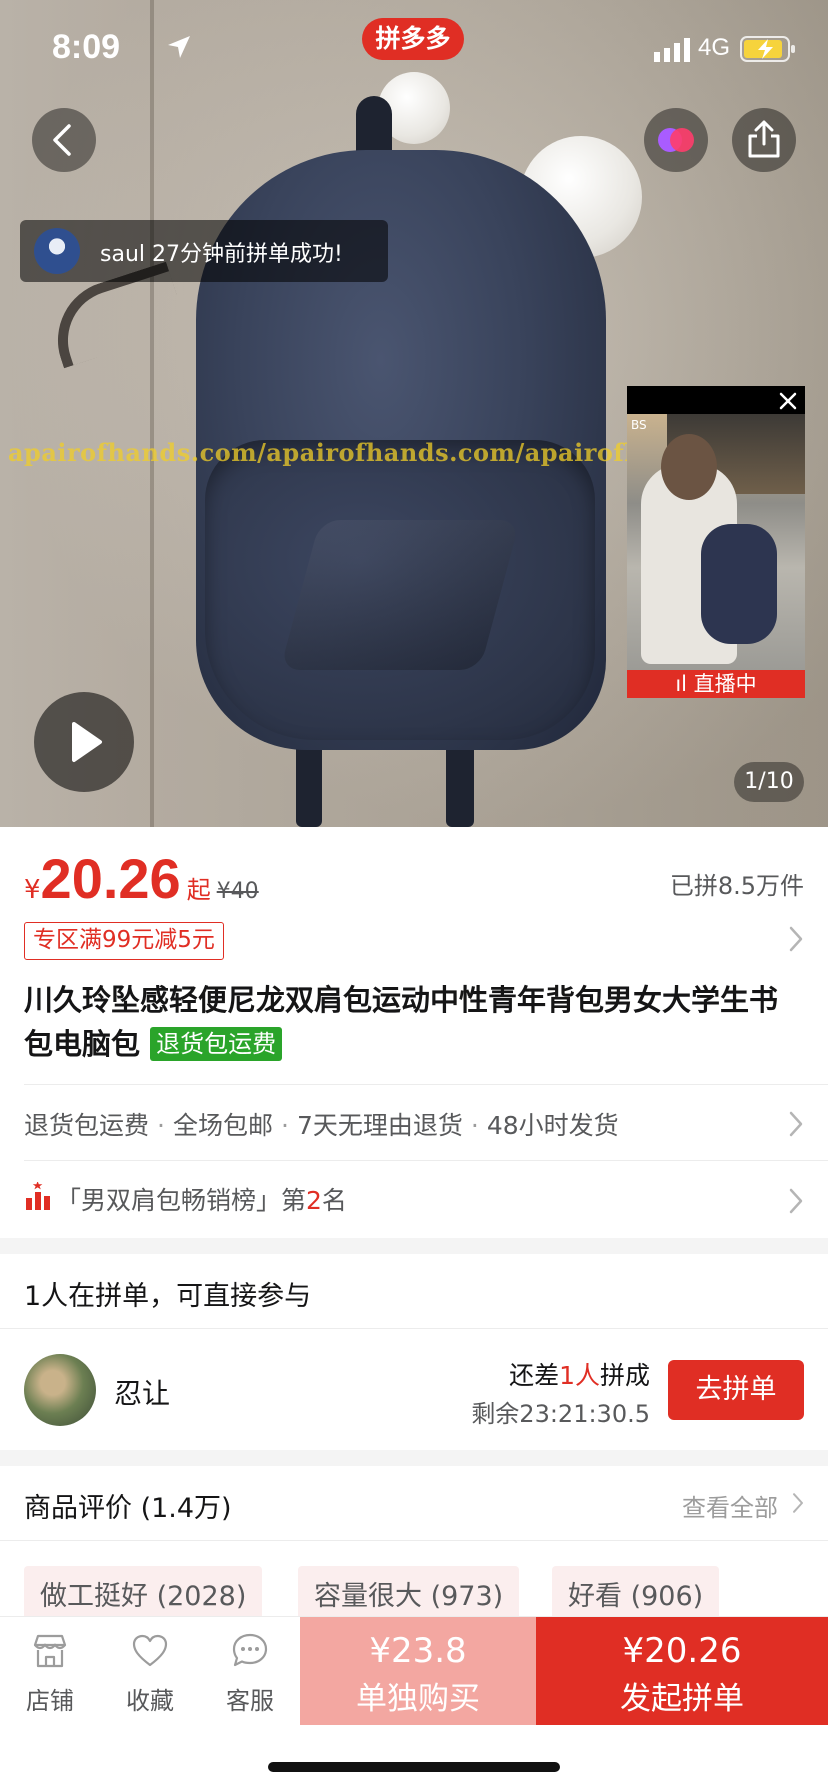  I want to click on recent-group-toast: saul 27分钟前拼单成功!, so click(204, 251).